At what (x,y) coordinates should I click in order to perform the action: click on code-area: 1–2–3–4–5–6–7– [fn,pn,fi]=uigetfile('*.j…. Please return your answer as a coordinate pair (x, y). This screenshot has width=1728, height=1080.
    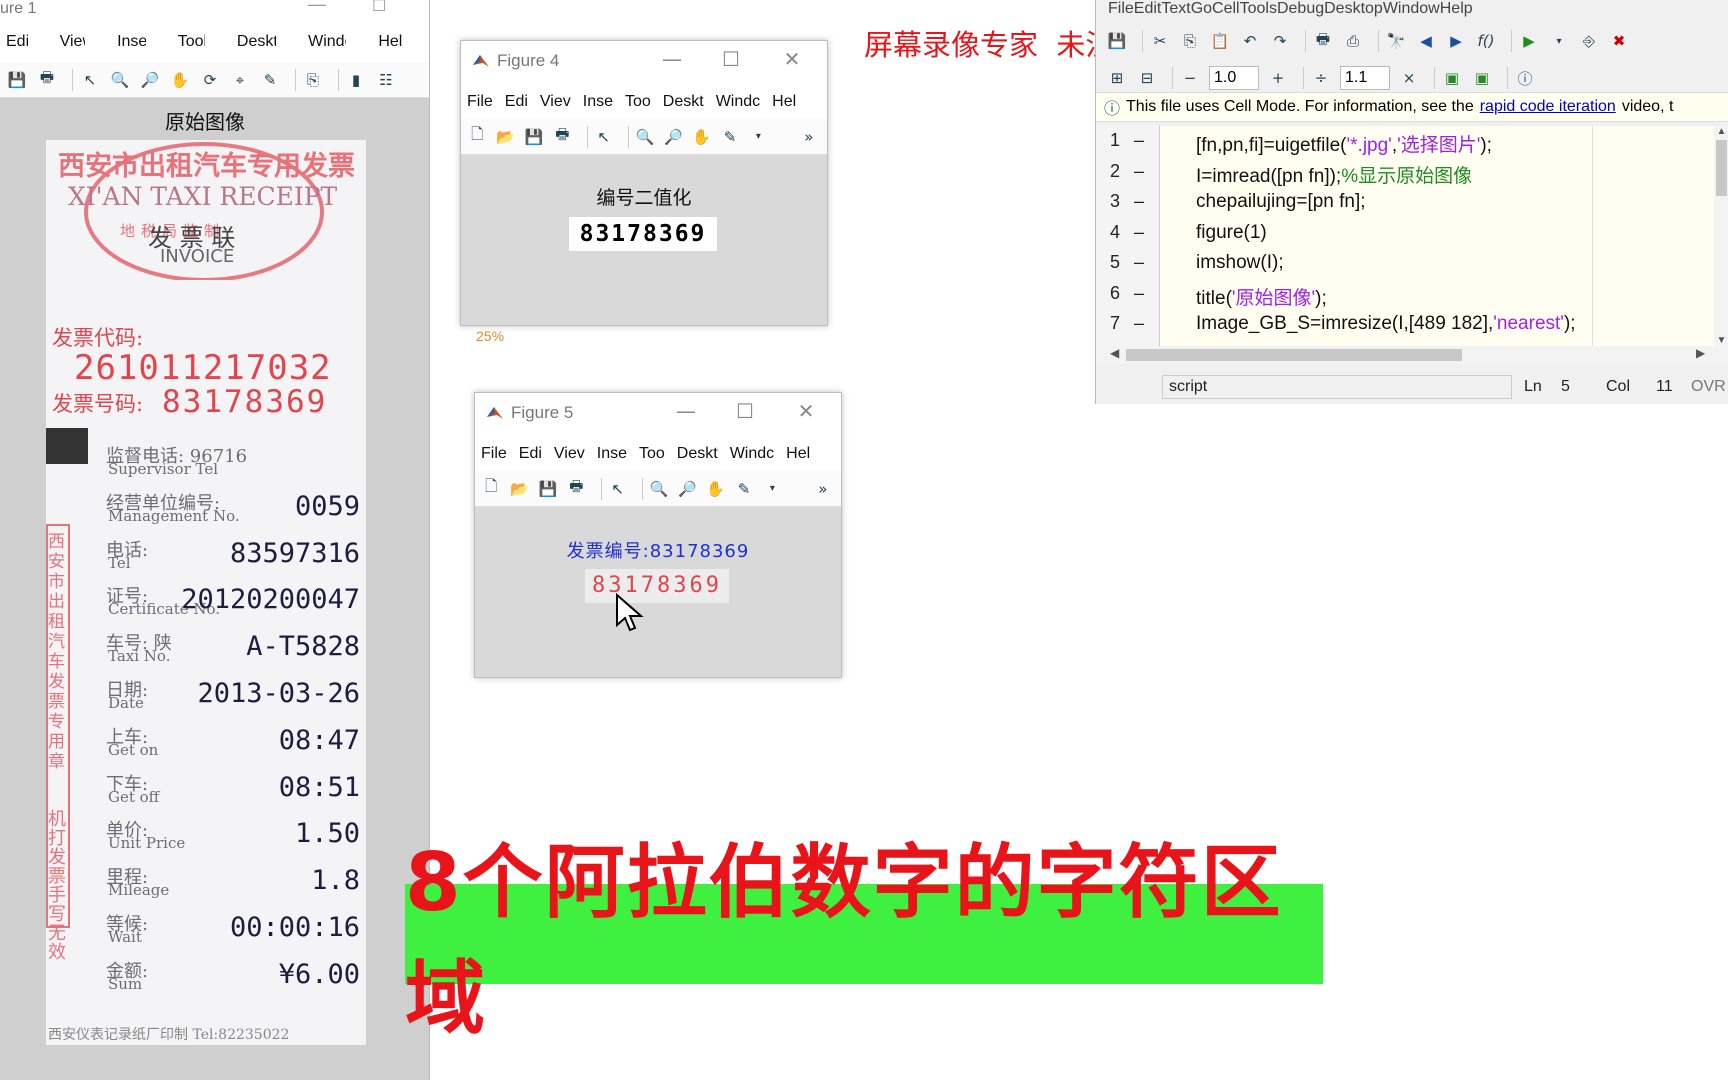
    Looking at the image, I should click on (1406, 236).